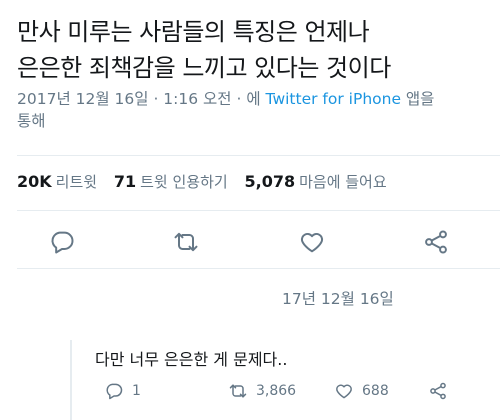 The image size is (500, 420). What do you see at coordinates (375, 391) in the screenshot?
I see `like-count: 688` at bounding box center [375, 391].